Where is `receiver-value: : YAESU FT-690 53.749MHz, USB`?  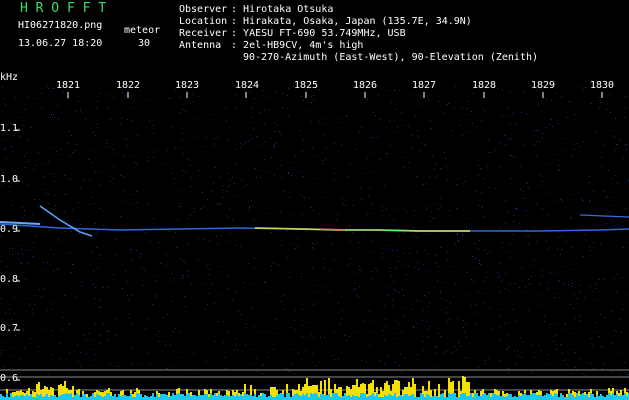
receiver-value: : YAESU FT-690 53.749MHz, USB is located at coordinates (318, 33).